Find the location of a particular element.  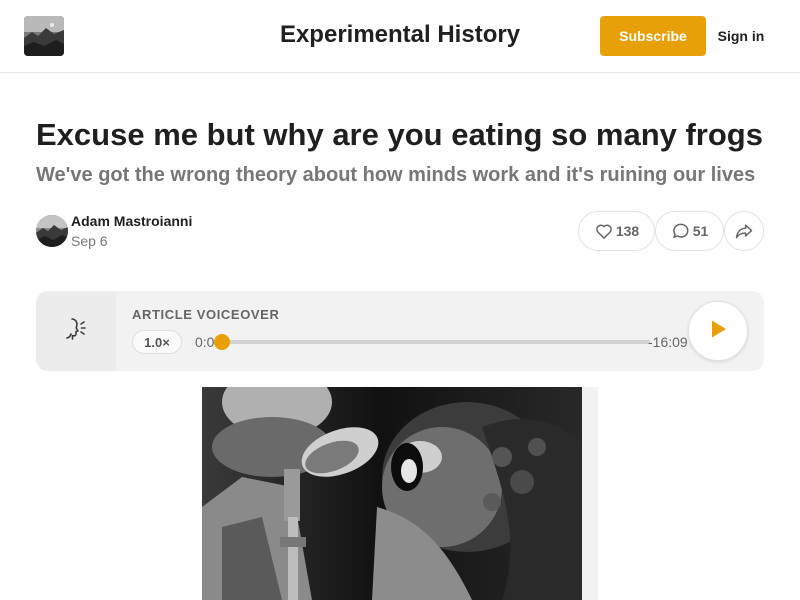

player-label: ARTICLE VOICEOVER is located at coordinates (206, 314).